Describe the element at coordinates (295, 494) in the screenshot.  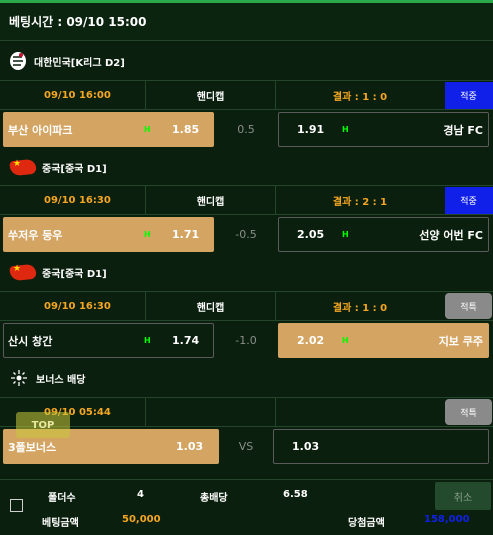
I see `total-odds-value: 6.58` at that location.